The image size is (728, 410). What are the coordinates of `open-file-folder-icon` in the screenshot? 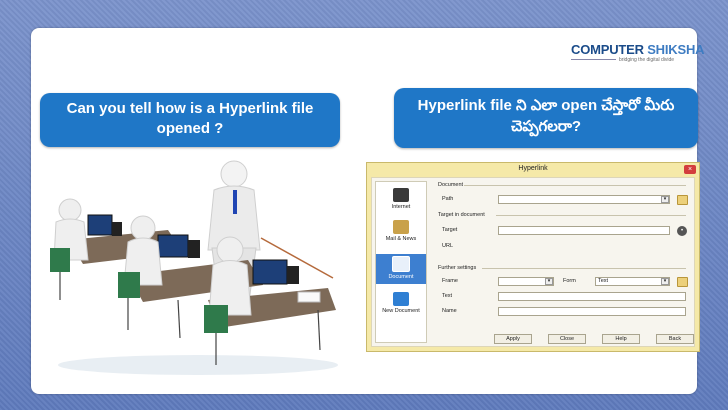 It's located at (682, 200).